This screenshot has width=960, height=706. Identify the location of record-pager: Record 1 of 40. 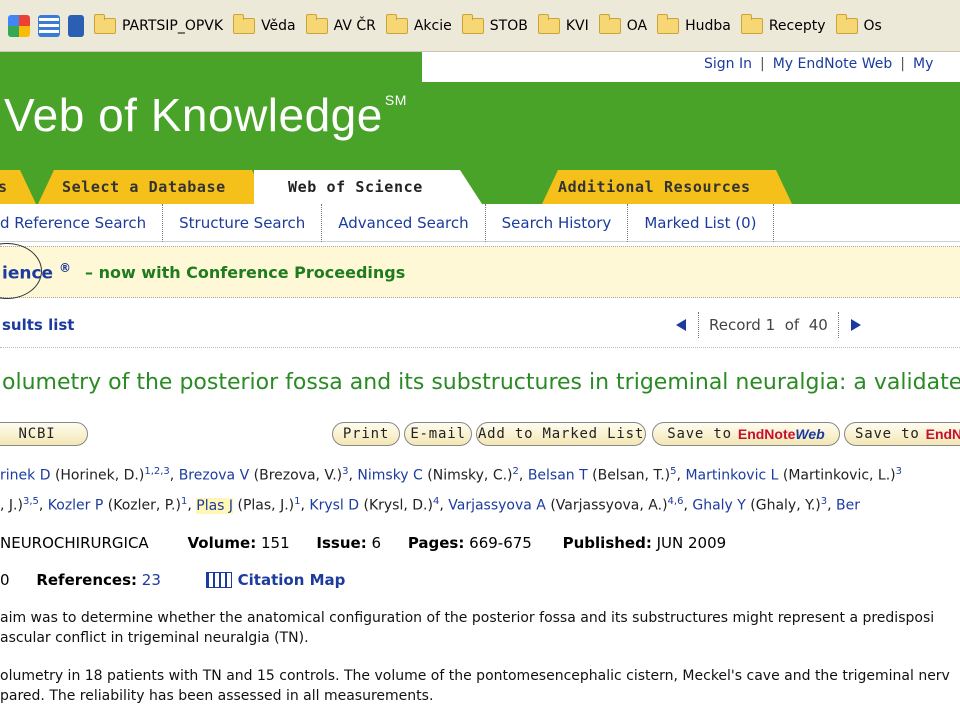
(768, 325).